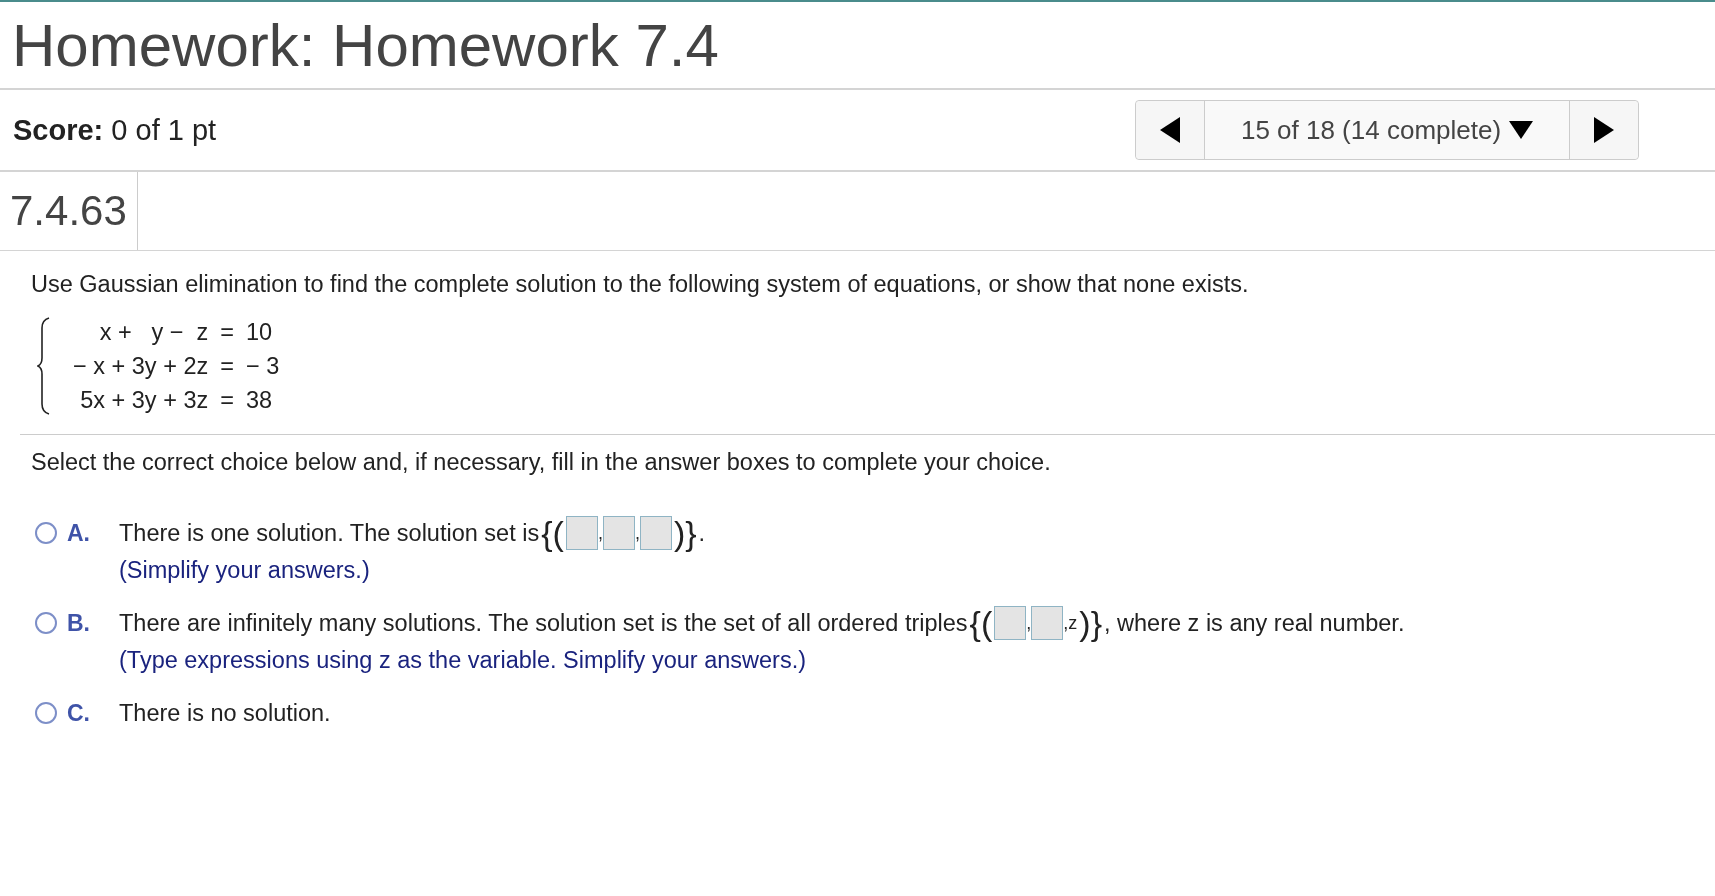 The image size is (1715, 896). What do you see at coordinates (69, 211) in the screenshot?
I see `problem-number: 7.4.63` at bounding box center [69, 211].